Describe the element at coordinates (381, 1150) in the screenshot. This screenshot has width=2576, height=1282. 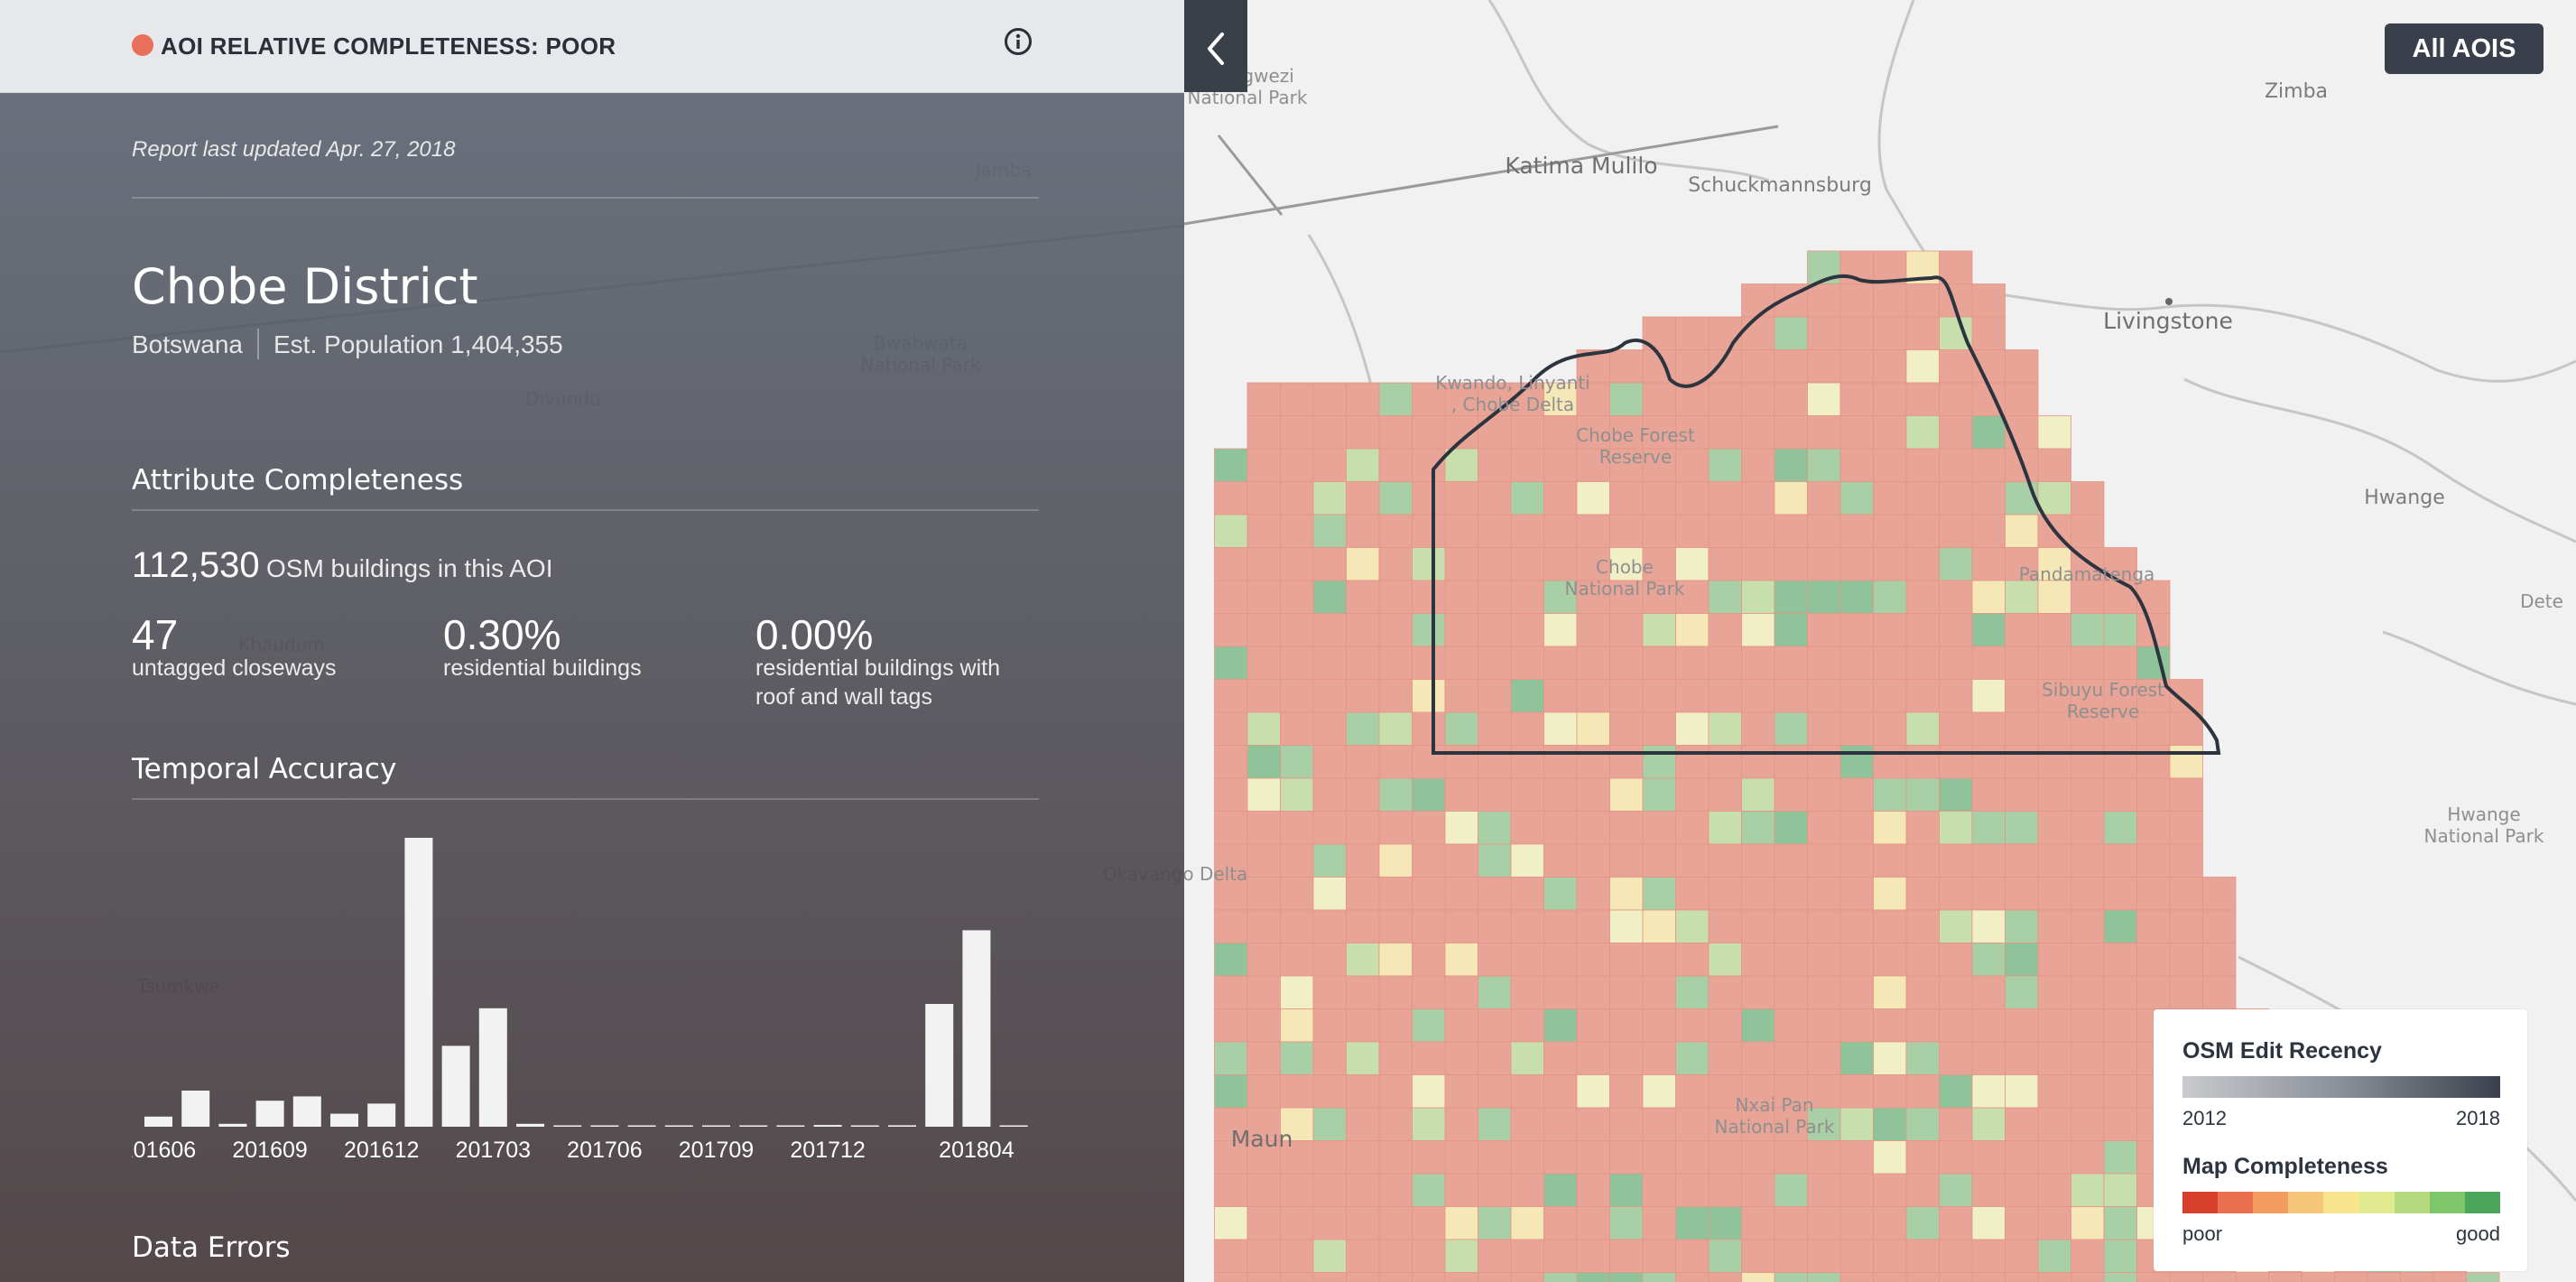
I see `chart-x-tick: 201612` at that location.